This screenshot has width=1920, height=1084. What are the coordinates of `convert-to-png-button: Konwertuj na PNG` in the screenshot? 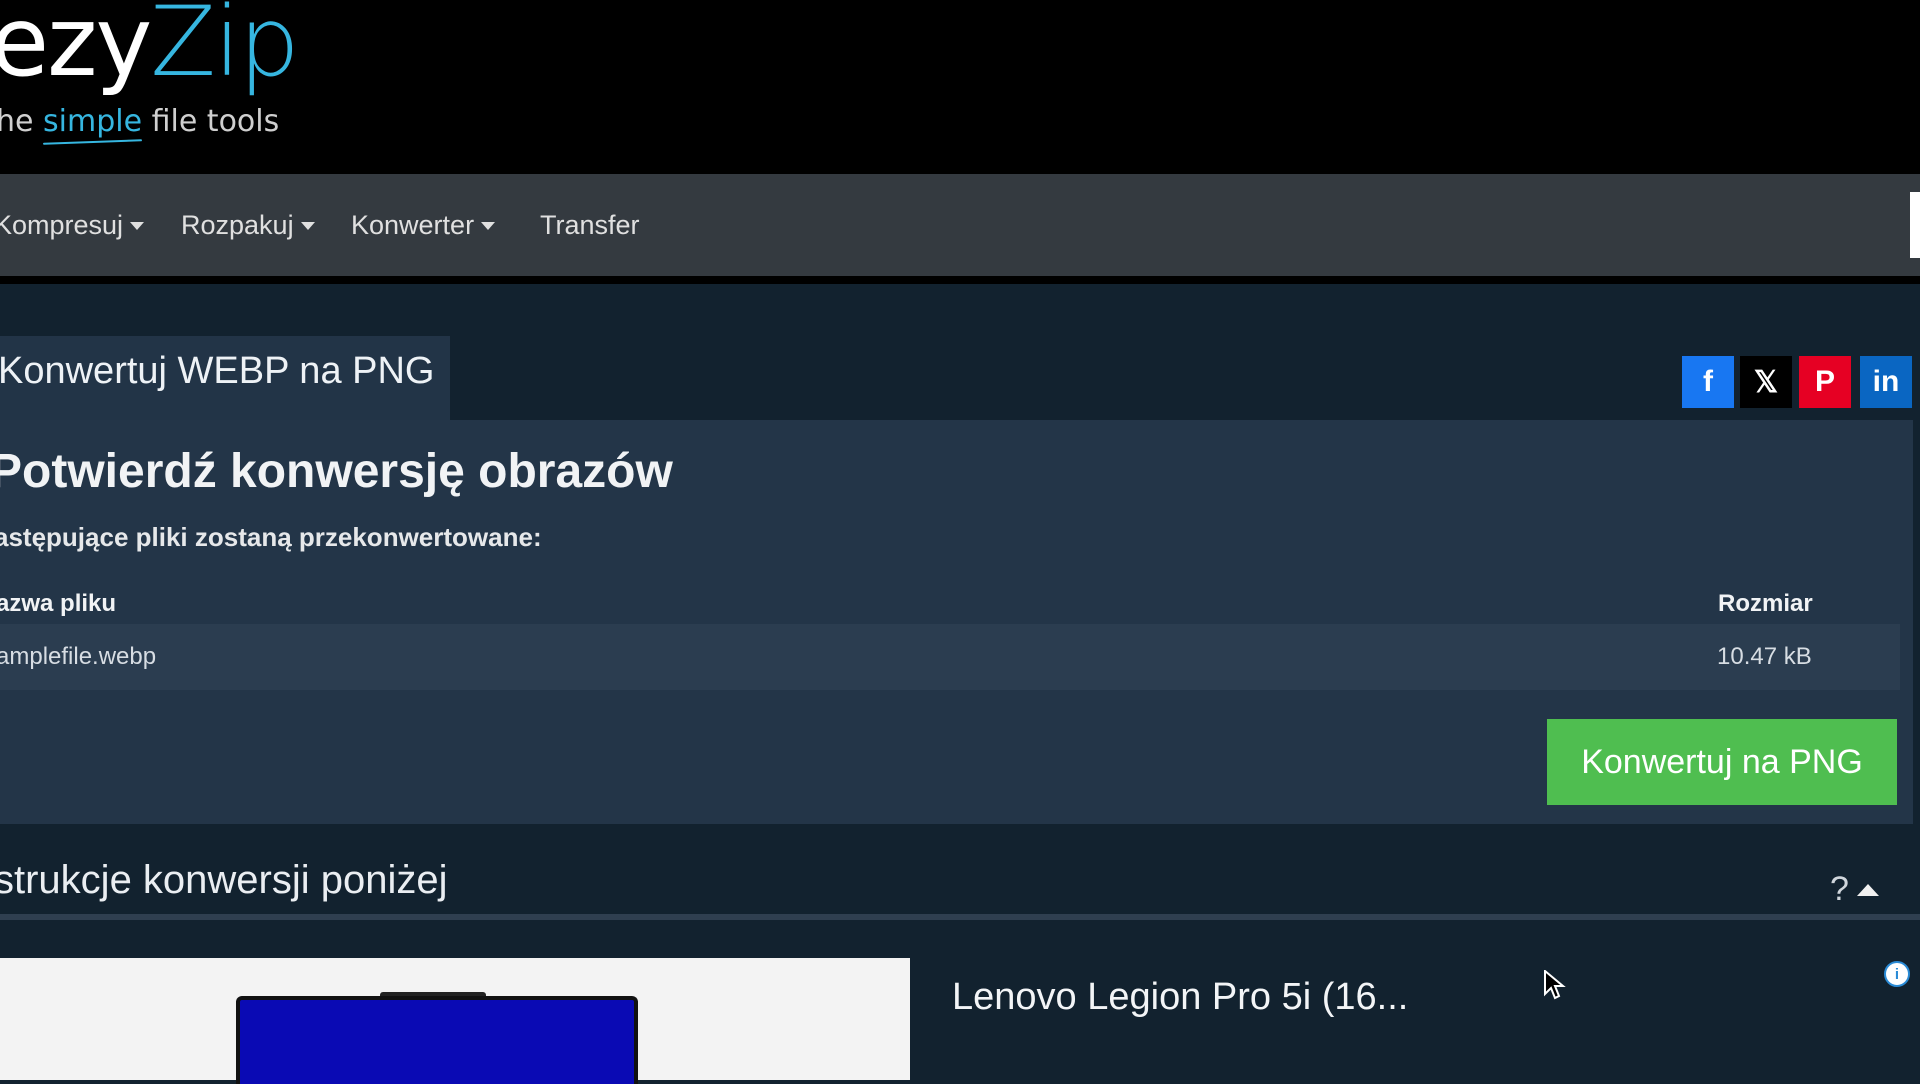 It's located at (1722, 762).